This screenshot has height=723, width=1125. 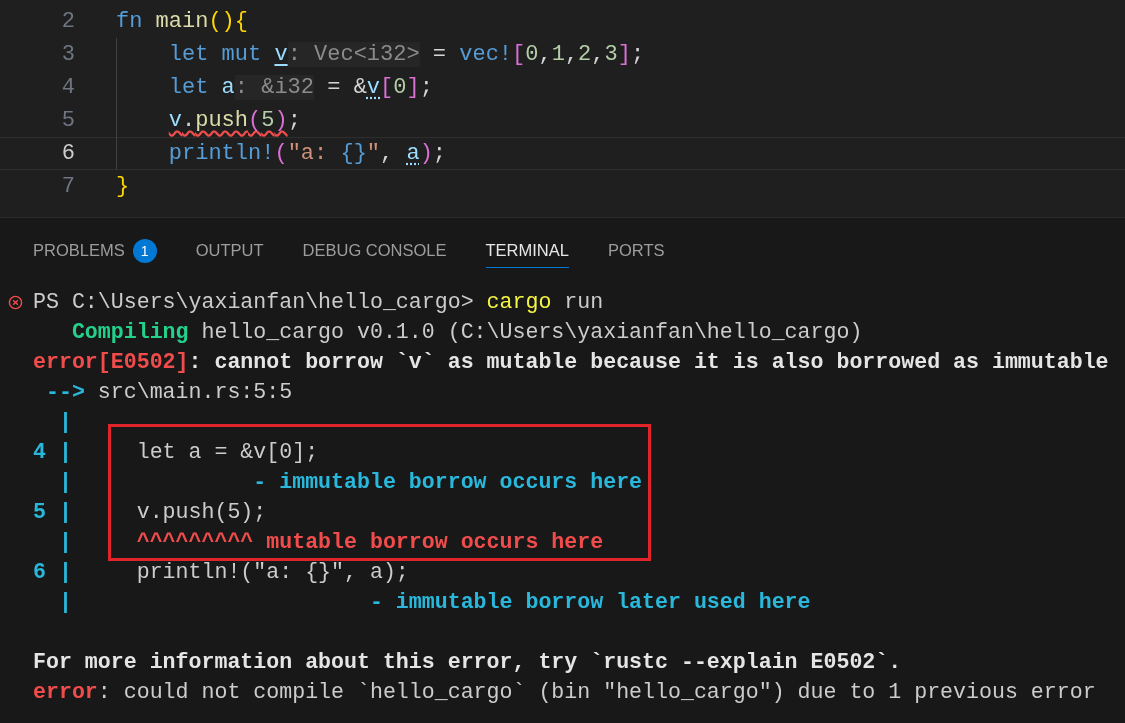 I want to click on tab-label: TERMINAL, so click(x=527, y=250).